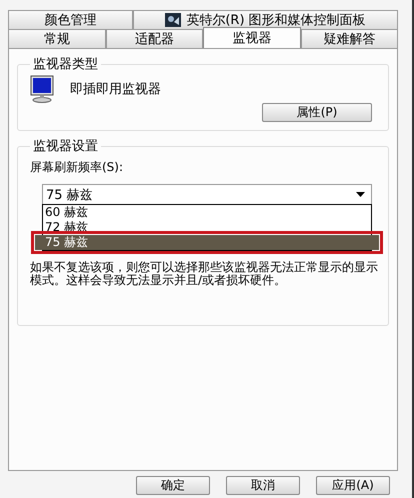  What do you see at coordinates (207, 242) in the screenshot?
I see `dropdown-option: 75 赫兹` at bounding box center [207, 242].